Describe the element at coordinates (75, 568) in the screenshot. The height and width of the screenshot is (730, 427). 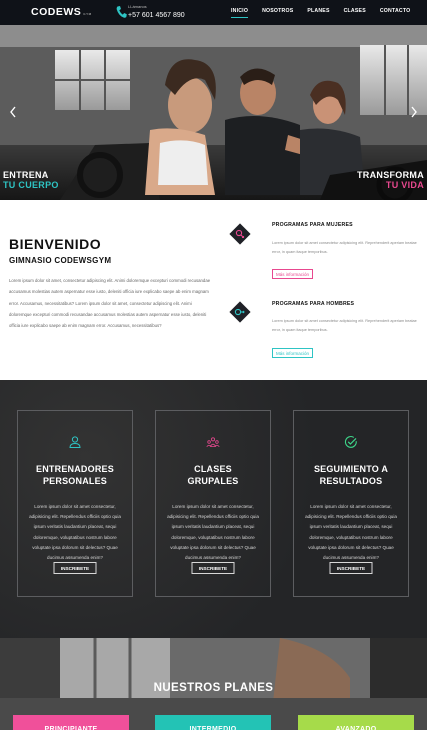
I see `service-personal-trainers-signup-button: INSCRIBETE` at that location.